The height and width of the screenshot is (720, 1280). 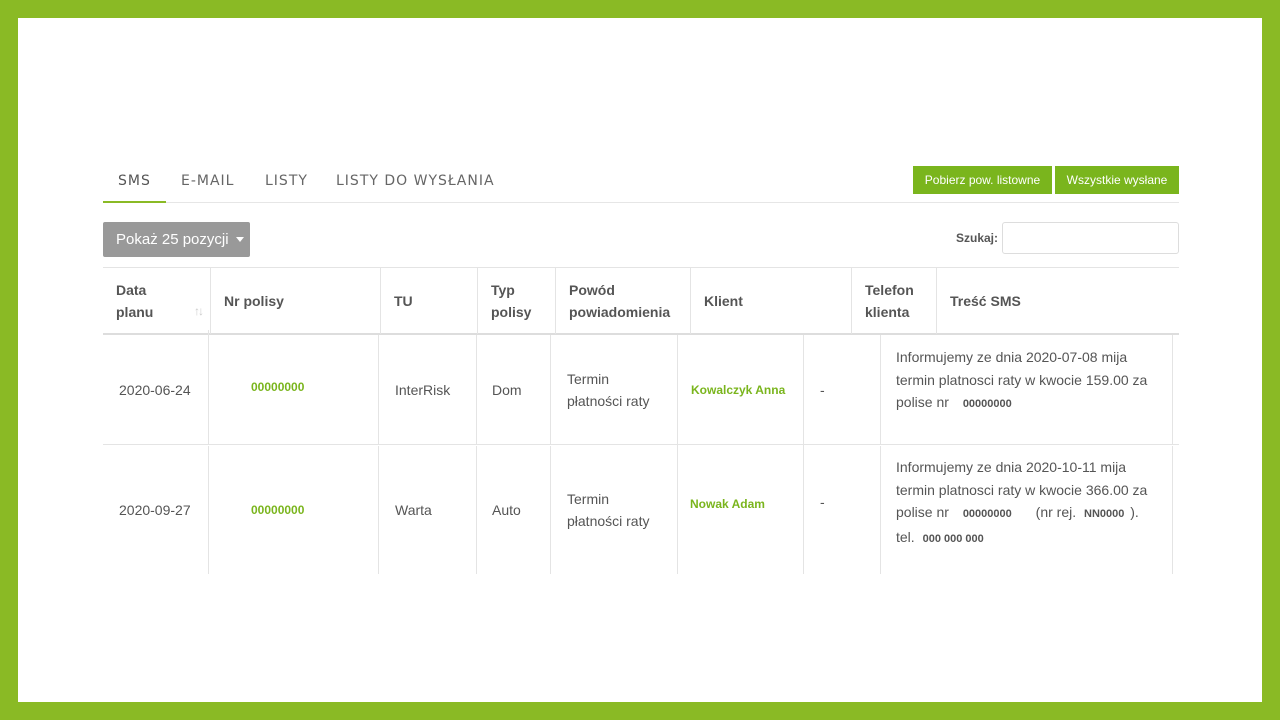 I want to click on column-header-policy-label: Nr polisy, so click(x=254, y=301).